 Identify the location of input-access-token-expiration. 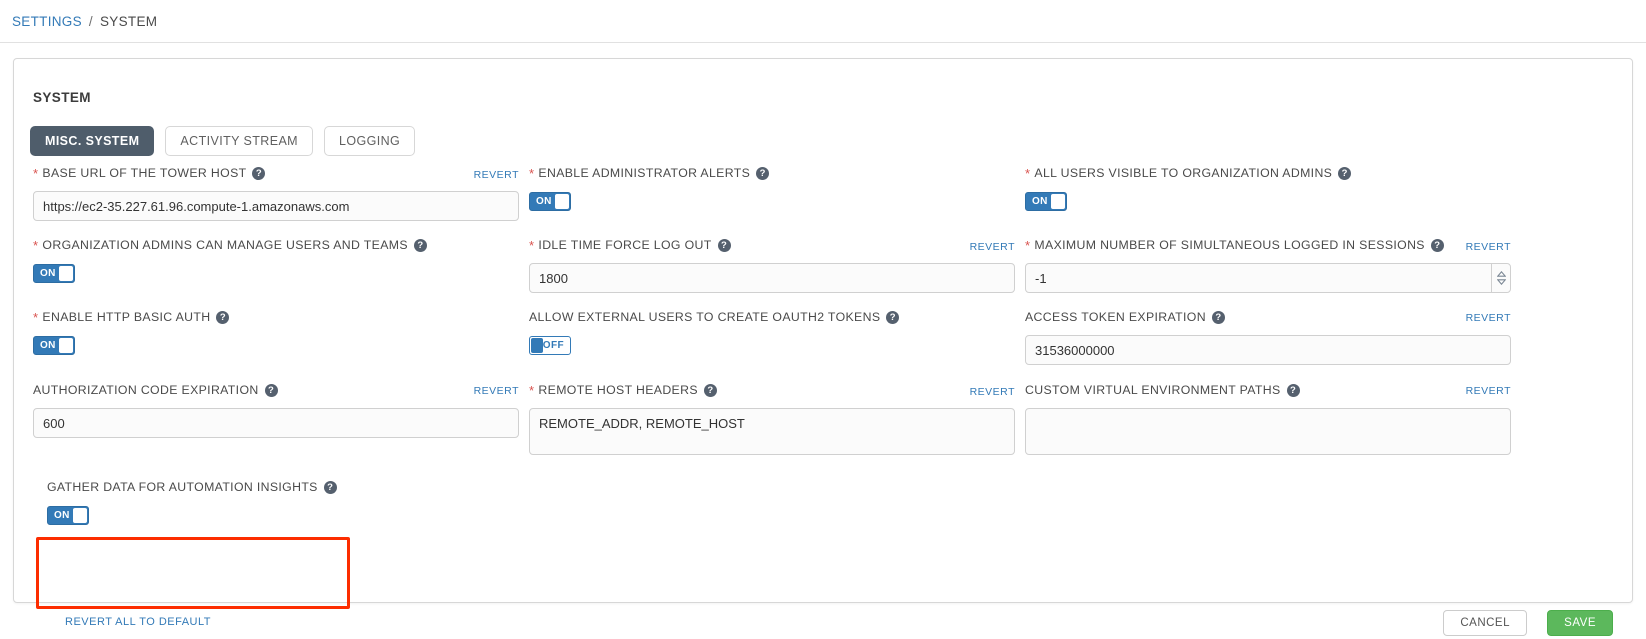
(1268, 350).